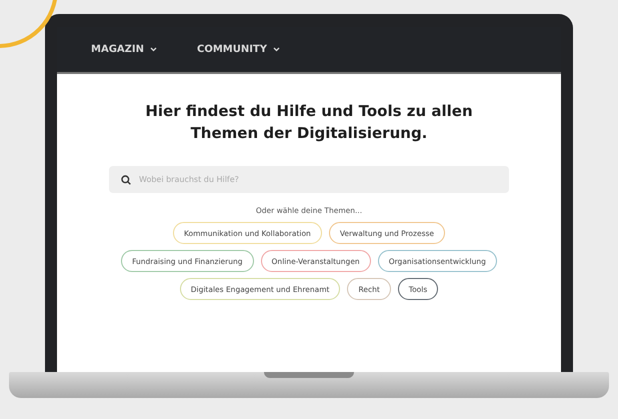  Describe the element at coordinates (126, 179) in the screenshot. I see `search-icon` at that location.